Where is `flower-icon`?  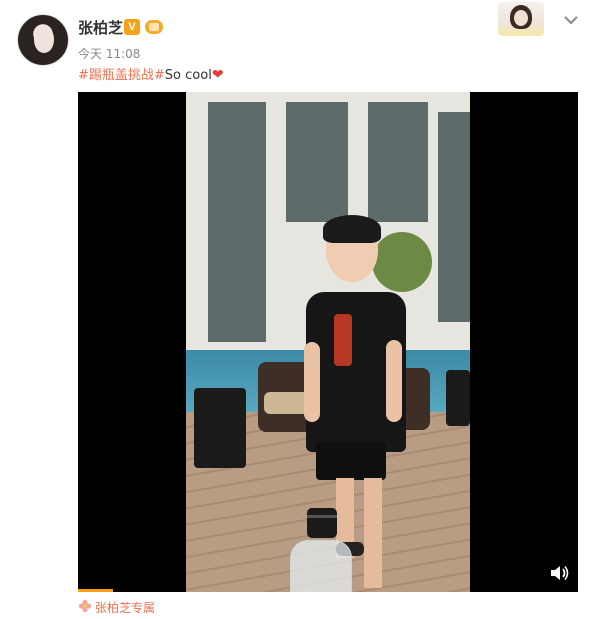
flower-icon is located at coordinates (85, 606).